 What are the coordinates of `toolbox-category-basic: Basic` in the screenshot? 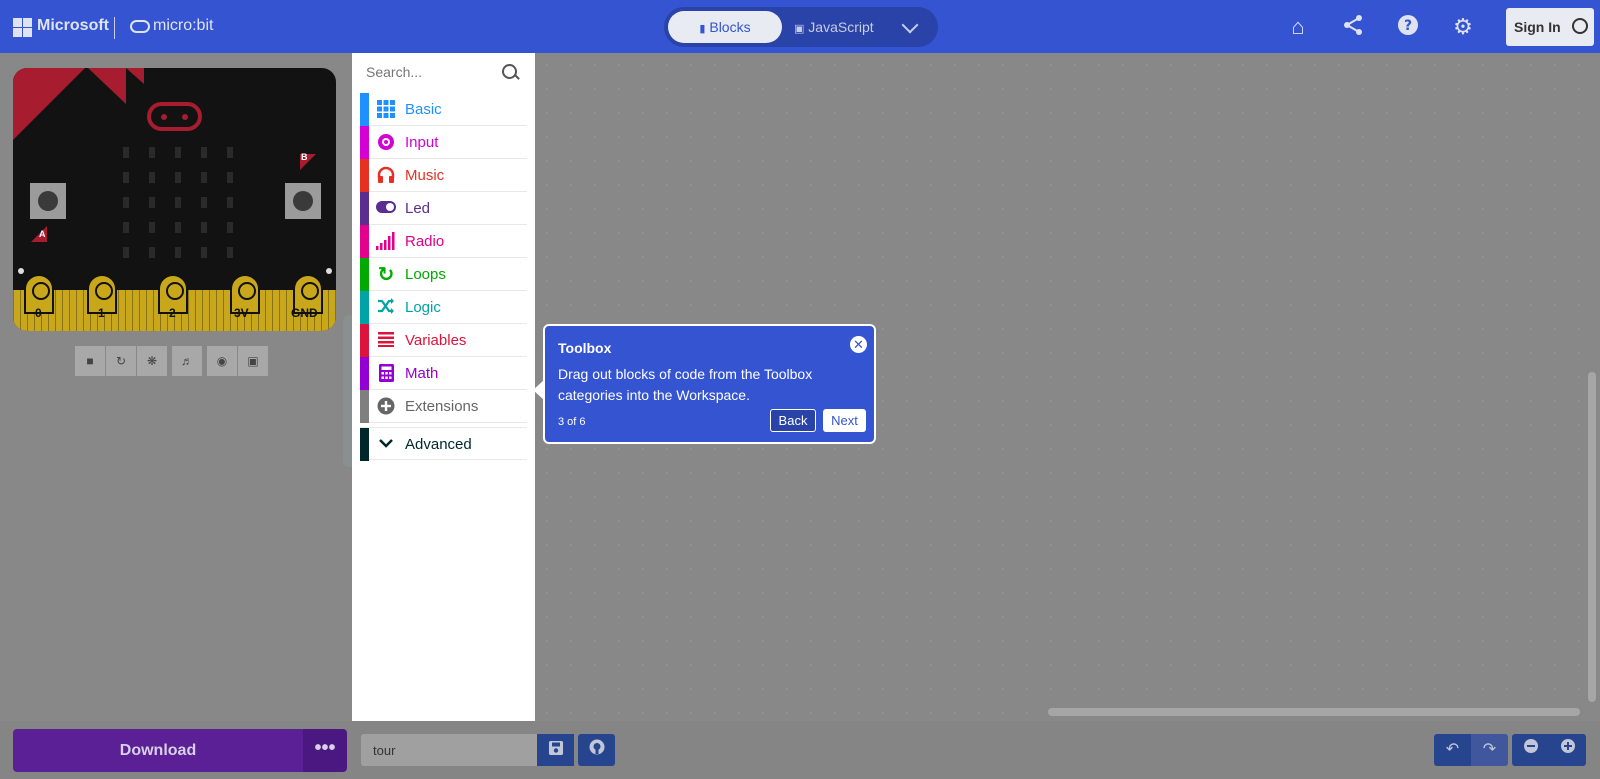 It's located at (443, 109).